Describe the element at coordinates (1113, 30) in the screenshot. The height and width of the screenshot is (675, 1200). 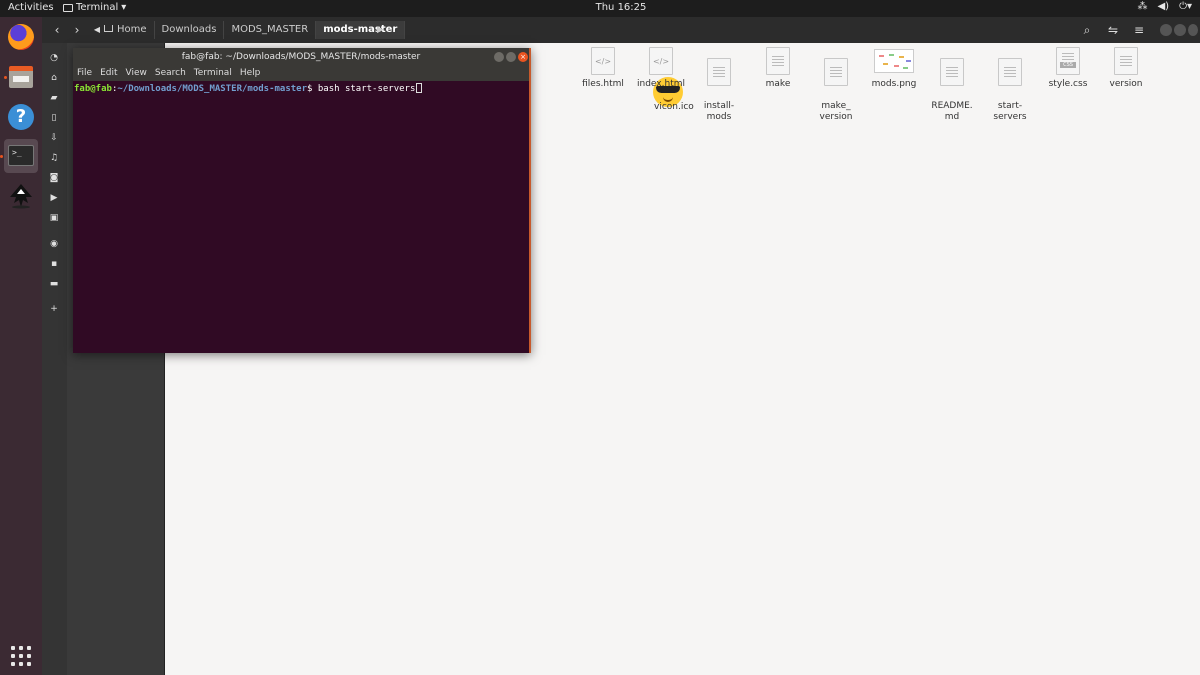
I see `view-options-icon: ⇋` at that location.